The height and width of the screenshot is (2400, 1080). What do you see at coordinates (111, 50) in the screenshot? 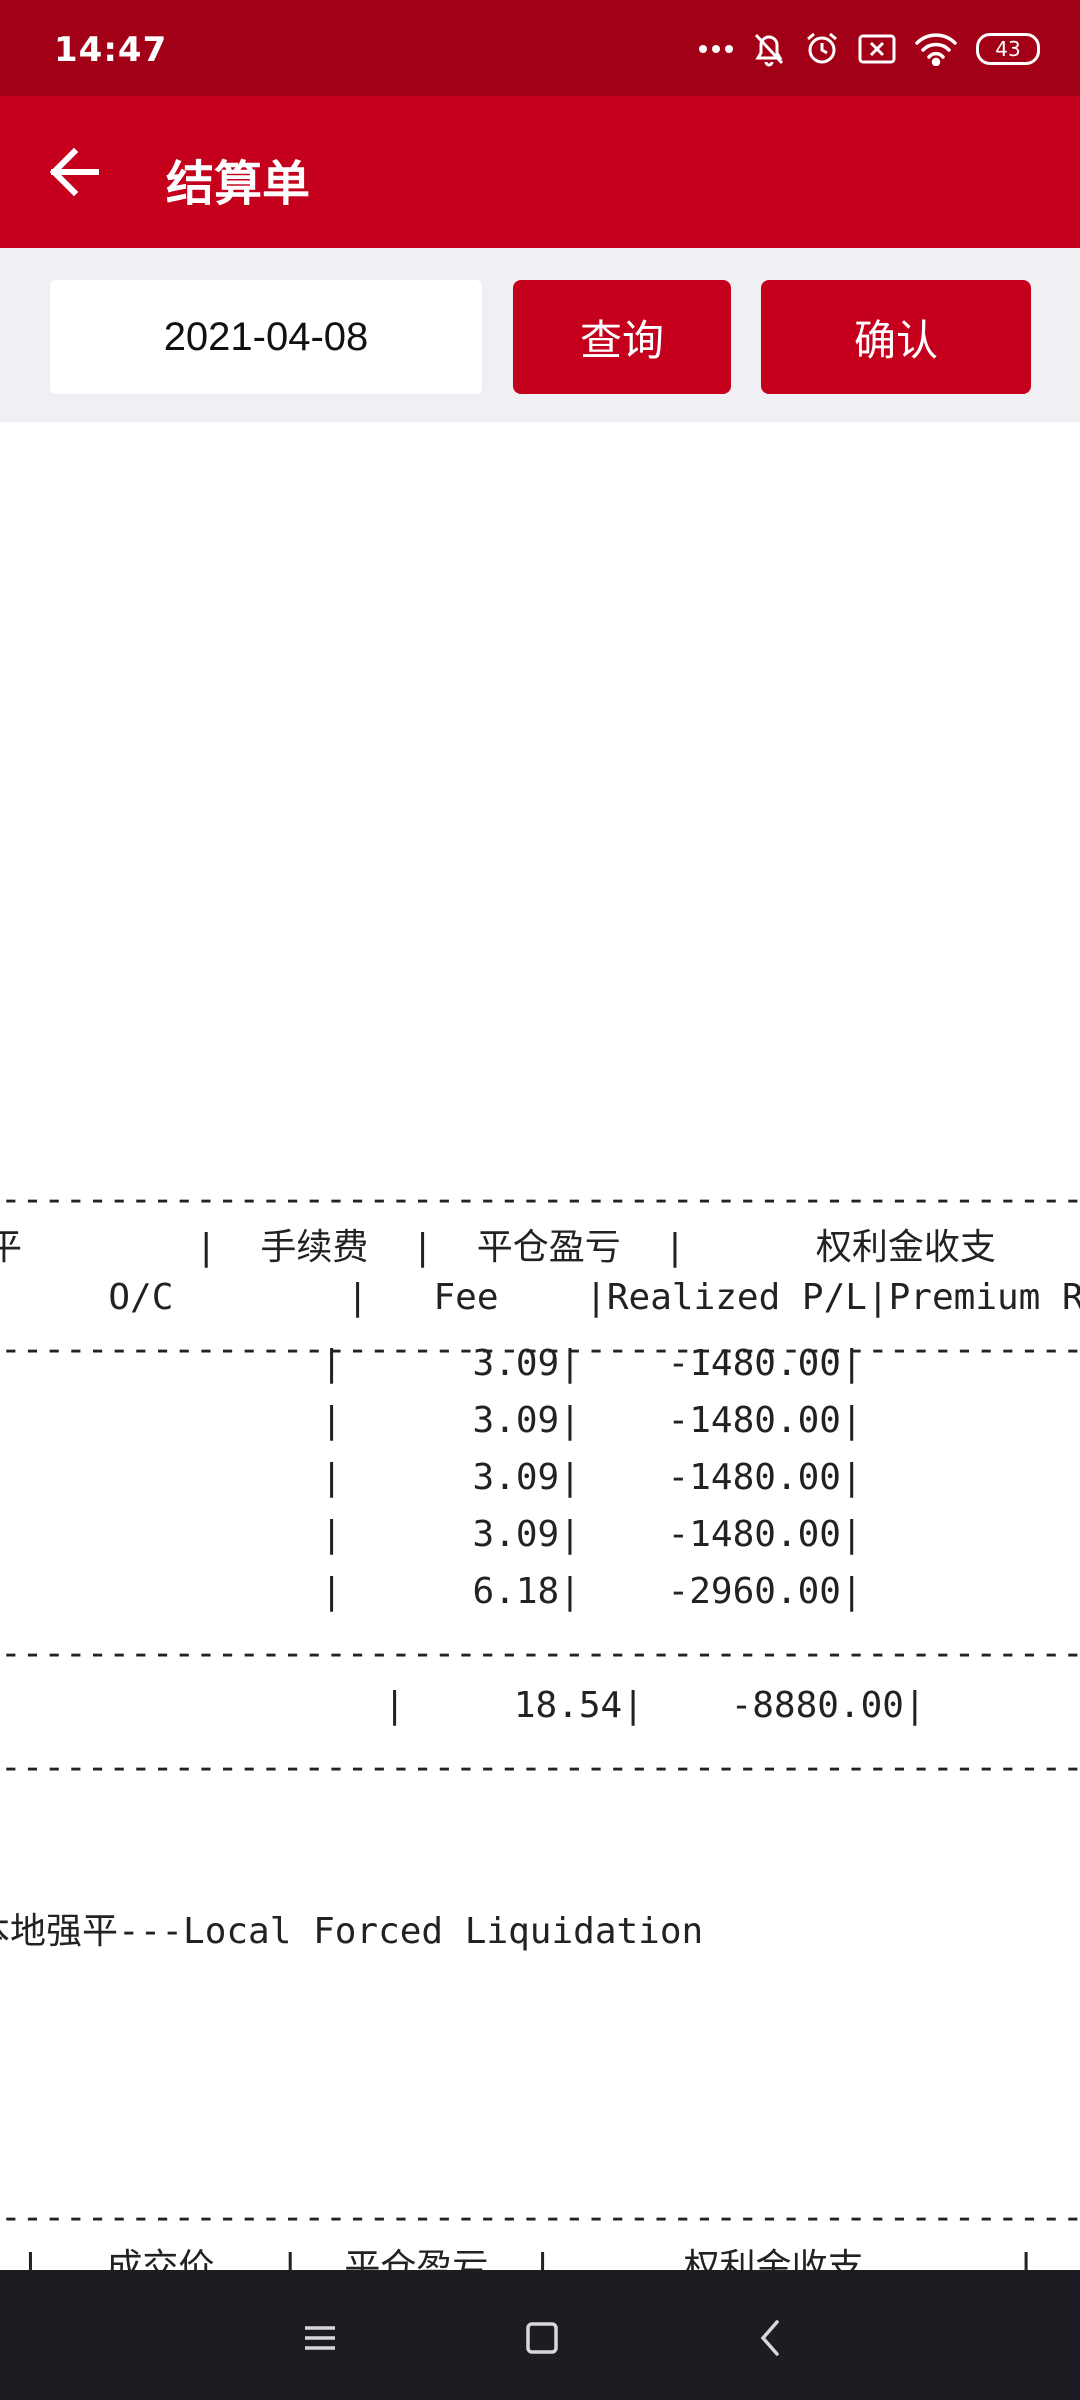
I see `status-time: 14:47` at bounding box center [111, 50].